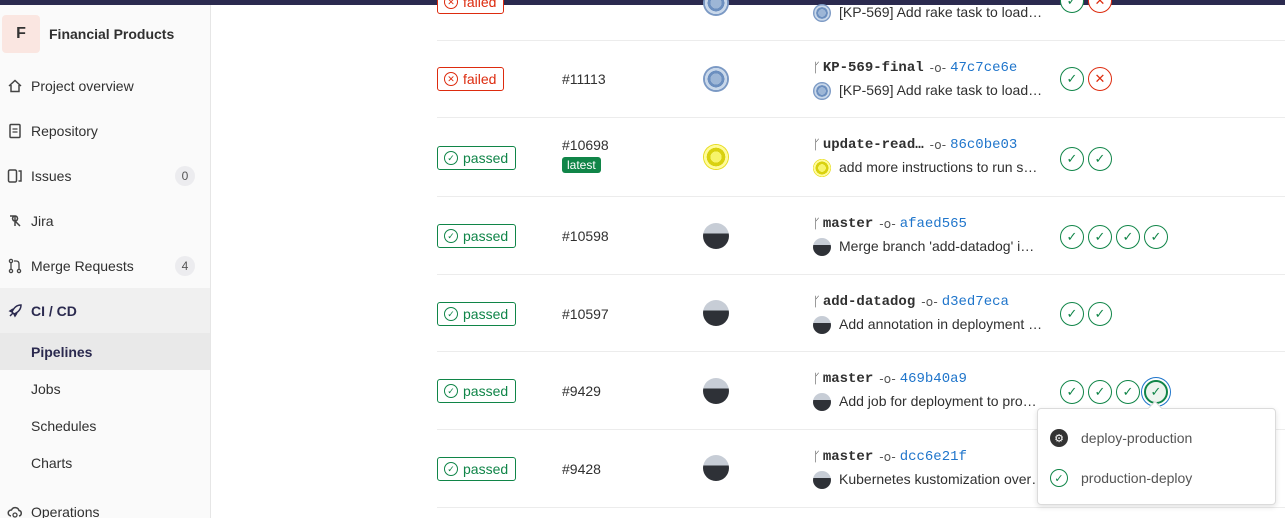  I want to click on pipeline-id-link: #10698, so click(585, 145).